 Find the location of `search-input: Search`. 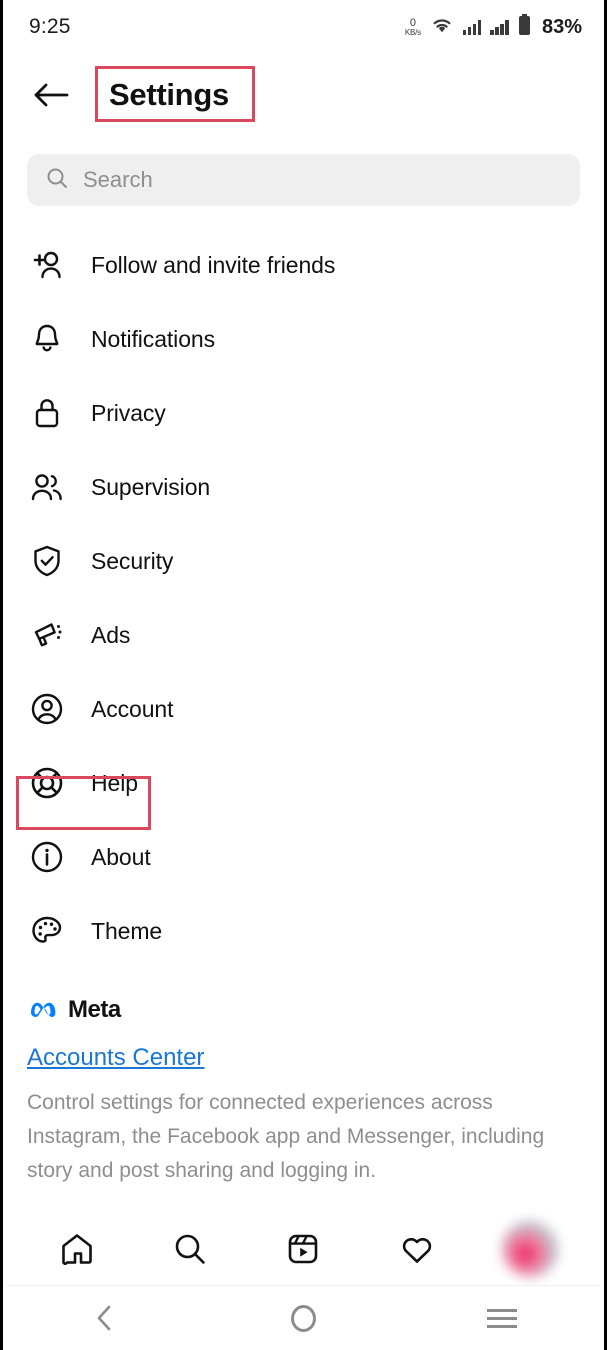

search-input: Search is located at coordinates (303, 180).